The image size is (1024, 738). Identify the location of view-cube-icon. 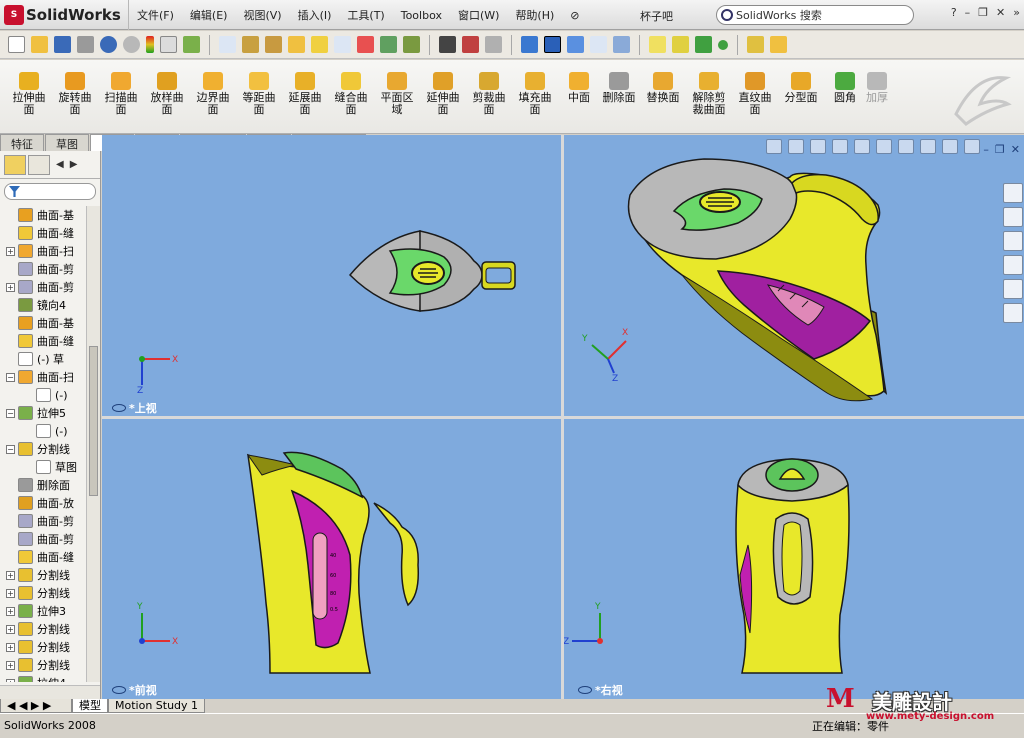
(575, 44).